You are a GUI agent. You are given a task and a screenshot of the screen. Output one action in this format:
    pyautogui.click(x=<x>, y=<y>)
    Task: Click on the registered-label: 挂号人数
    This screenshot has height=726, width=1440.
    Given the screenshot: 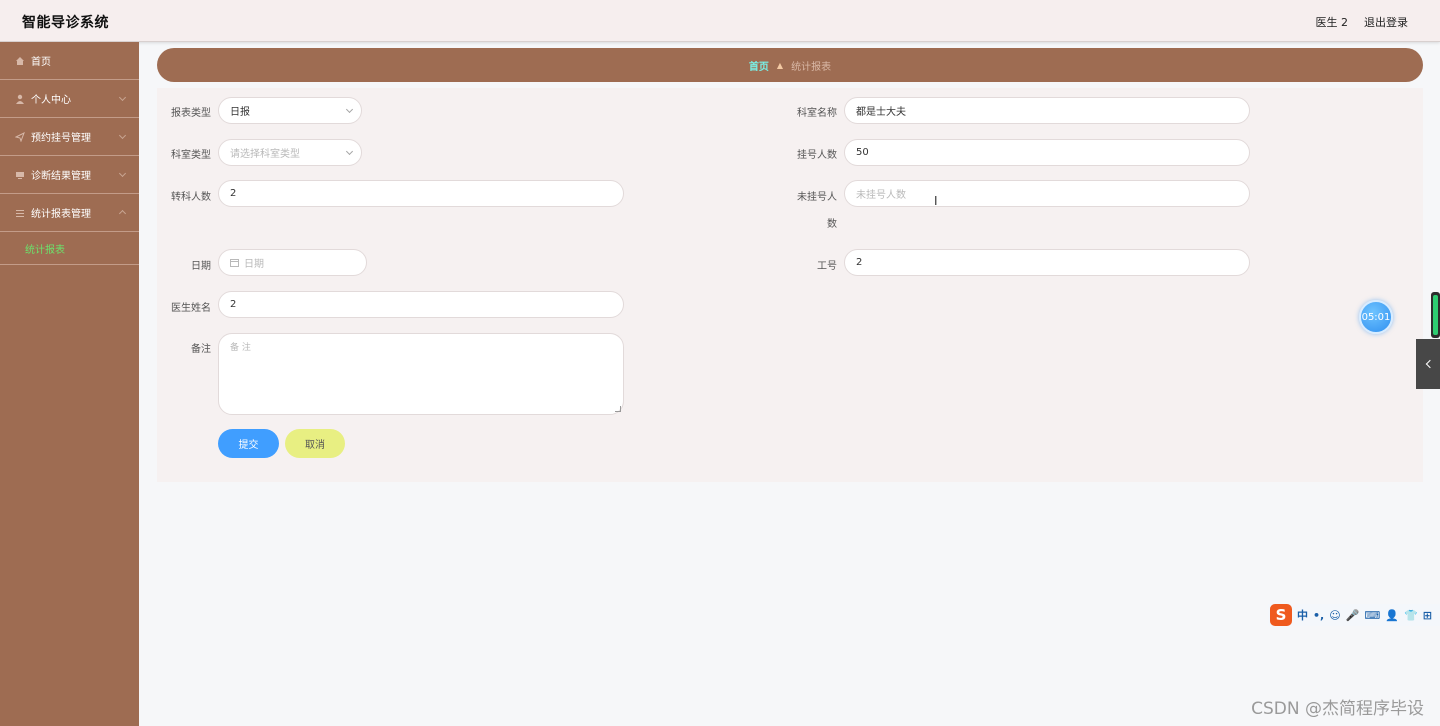 What is the action you would take?
    pyautogui.click(x=817, y=155)
    